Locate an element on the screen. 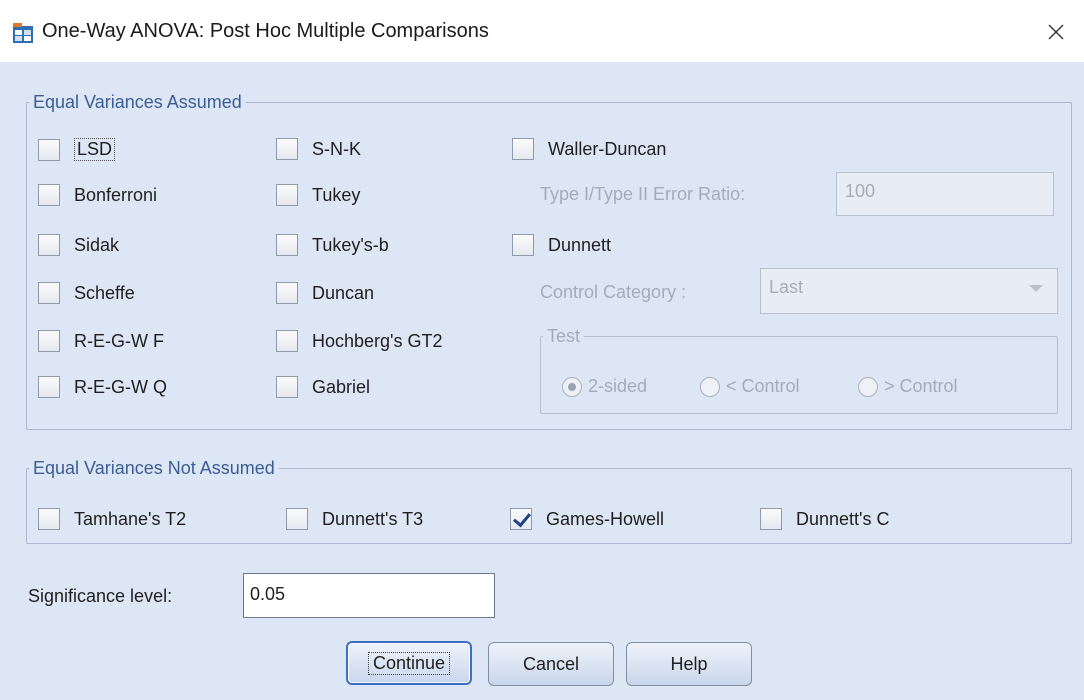  checkbox-dunnetts-c: Dunnett's C is located at coordinates (824, 519).